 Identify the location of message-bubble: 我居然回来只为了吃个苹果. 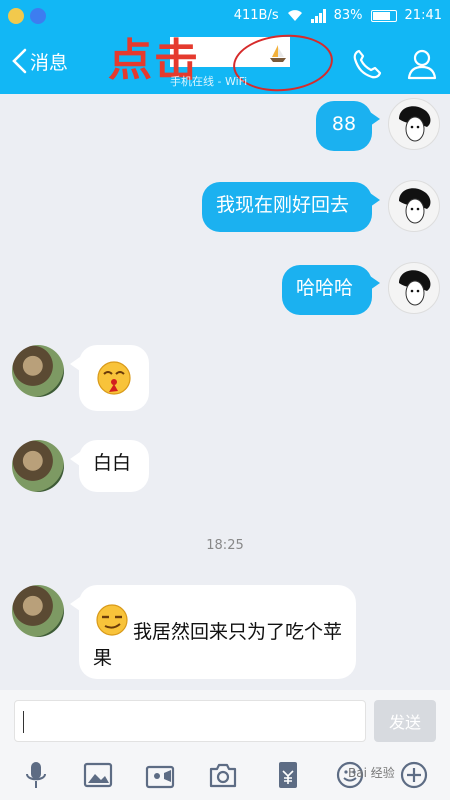
(217, 632).